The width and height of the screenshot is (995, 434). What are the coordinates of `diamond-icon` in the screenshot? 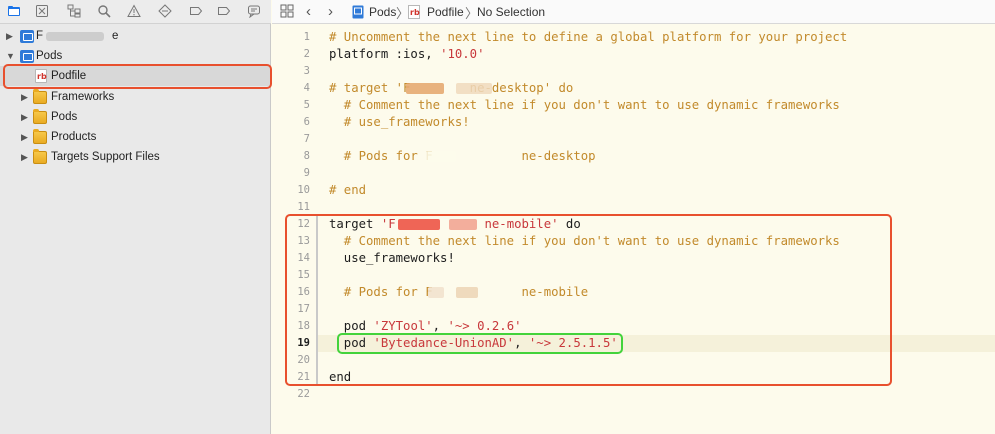 It's located at (165, 11).